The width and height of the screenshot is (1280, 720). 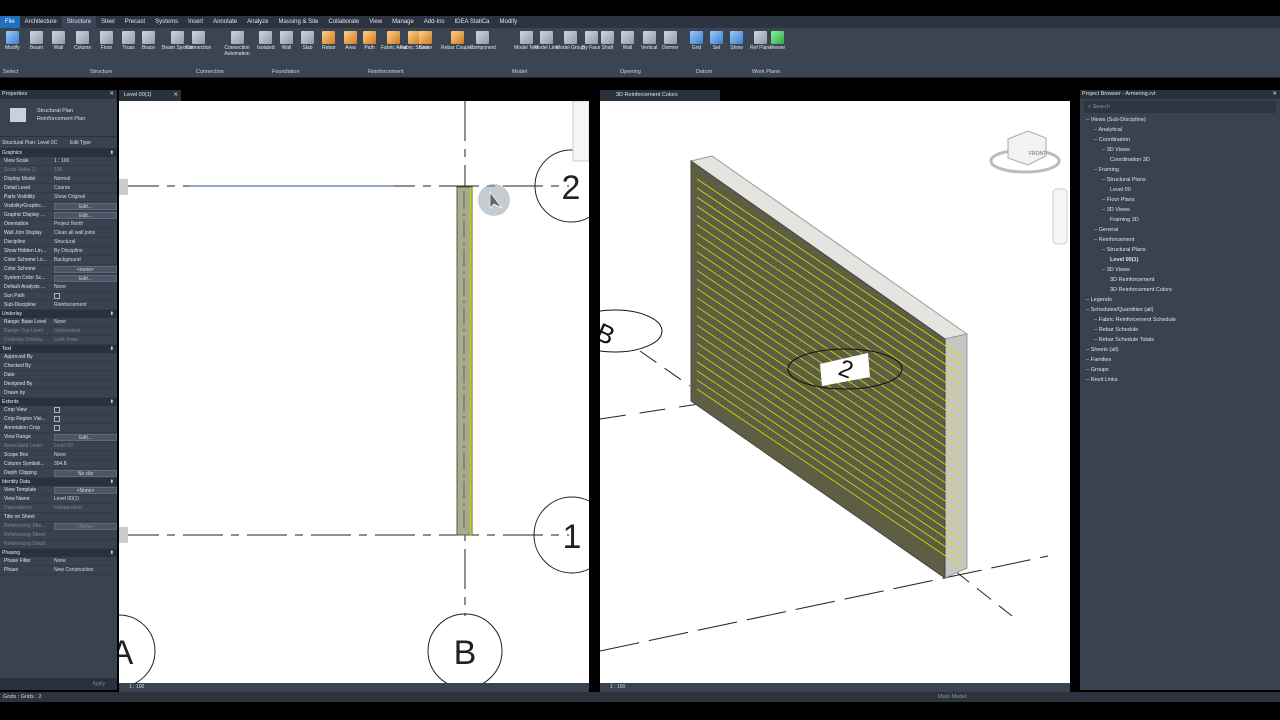 I want to click on panel-select: Select, so click(x=10, y=72).